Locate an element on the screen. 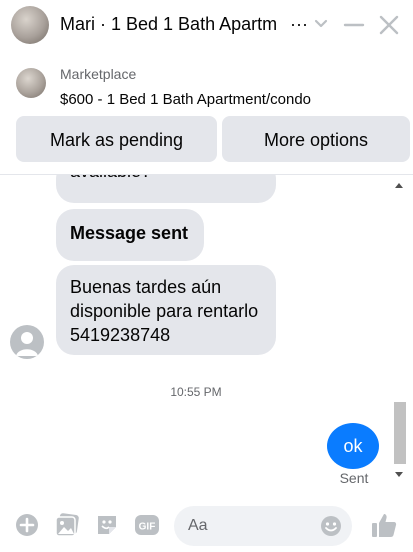 This screenshot has height=552, width=413. outgoing-message-bubble: ok is located at coordinates (353, 446).